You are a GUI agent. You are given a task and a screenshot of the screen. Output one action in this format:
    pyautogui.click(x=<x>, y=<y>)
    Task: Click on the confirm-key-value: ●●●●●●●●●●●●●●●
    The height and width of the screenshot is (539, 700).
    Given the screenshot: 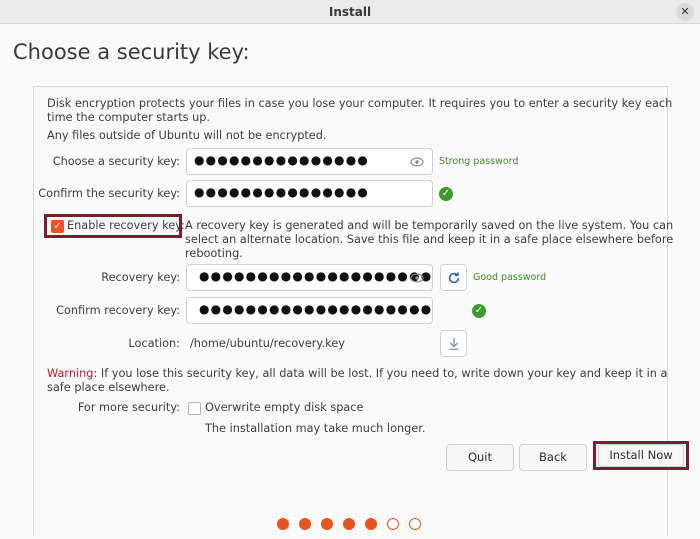 What is the action you would take?
    pyautogui.click(x=282, y=192)
    